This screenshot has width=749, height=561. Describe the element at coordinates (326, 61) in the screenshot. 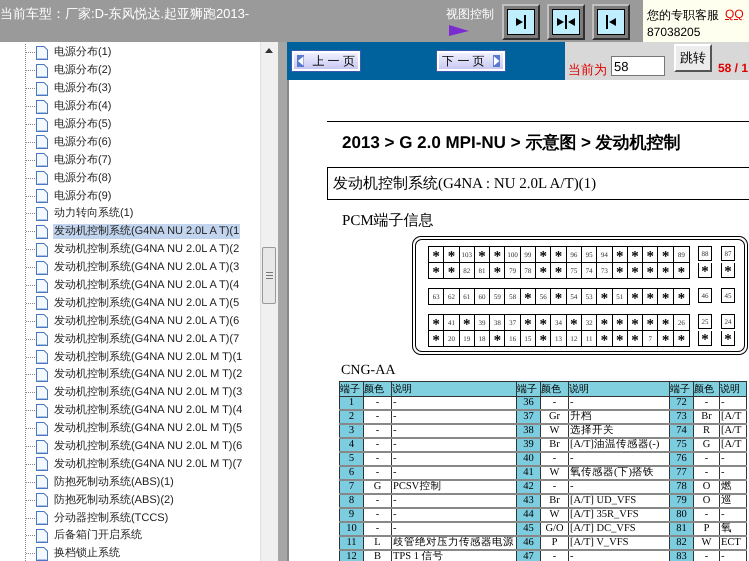

I see `previous-page-button: 上 一 页` at that location.